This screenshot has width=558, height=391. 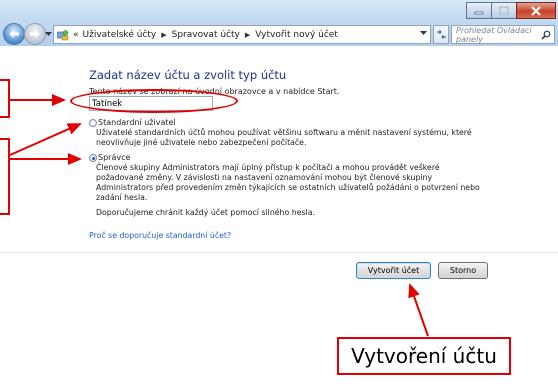 I want to click on forward-button, so click(x=35, y=34).